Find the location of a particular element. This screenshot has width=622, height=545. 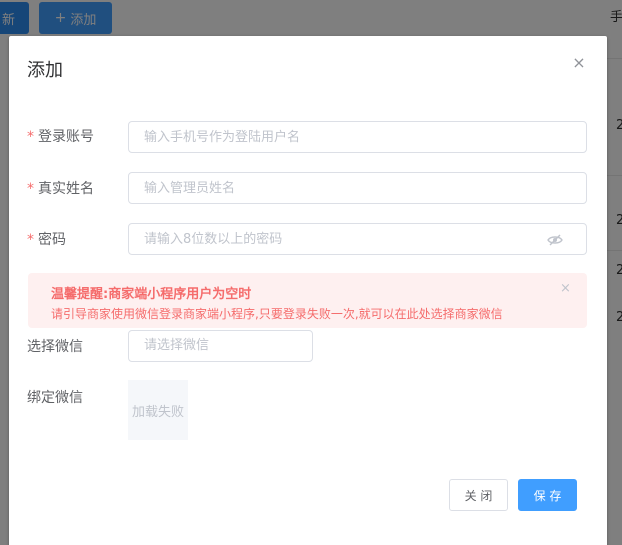

close-button-label: 关 闭 is located at coordinates (478, 495).